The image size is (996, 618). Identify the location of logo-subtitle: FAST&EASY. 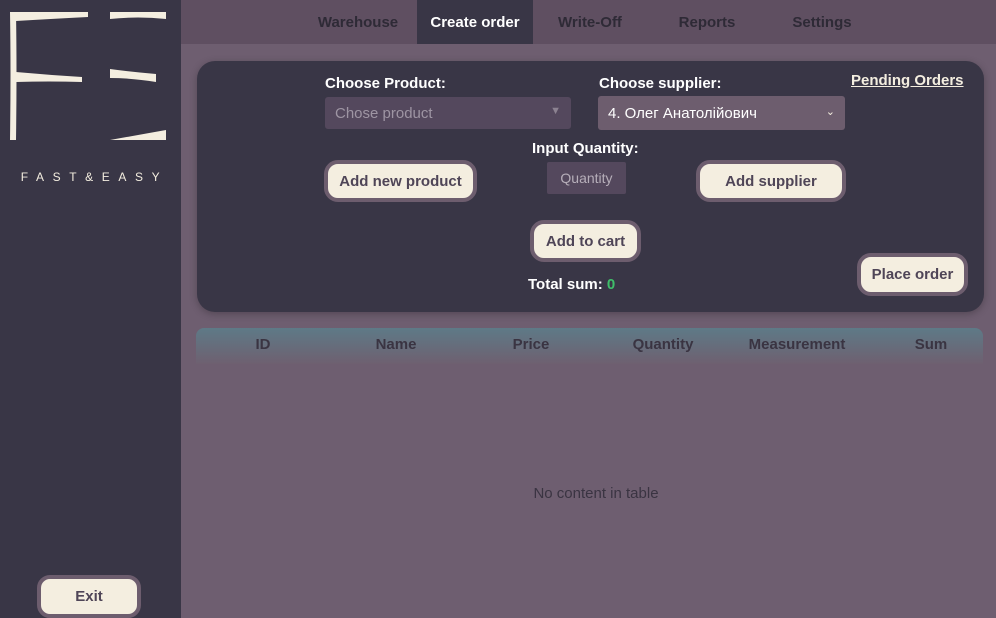
(94, 177).